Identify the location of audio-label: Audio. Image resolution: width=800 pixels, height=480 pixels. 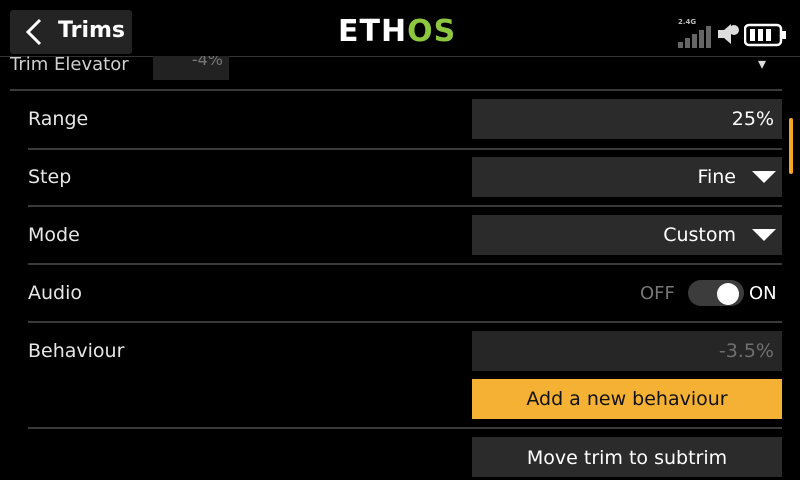
(55, 293).